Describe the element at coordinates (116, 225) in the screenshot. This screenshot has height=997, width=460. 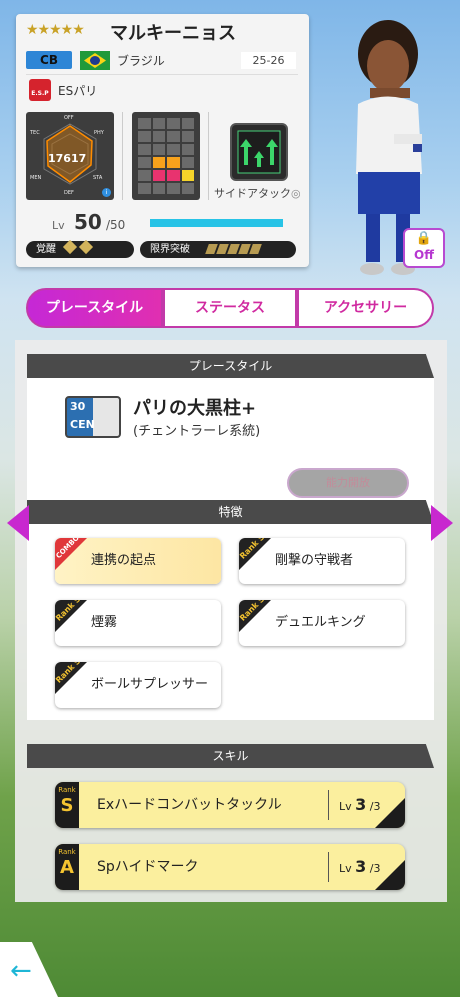
I see `level-max: /50` at that location.